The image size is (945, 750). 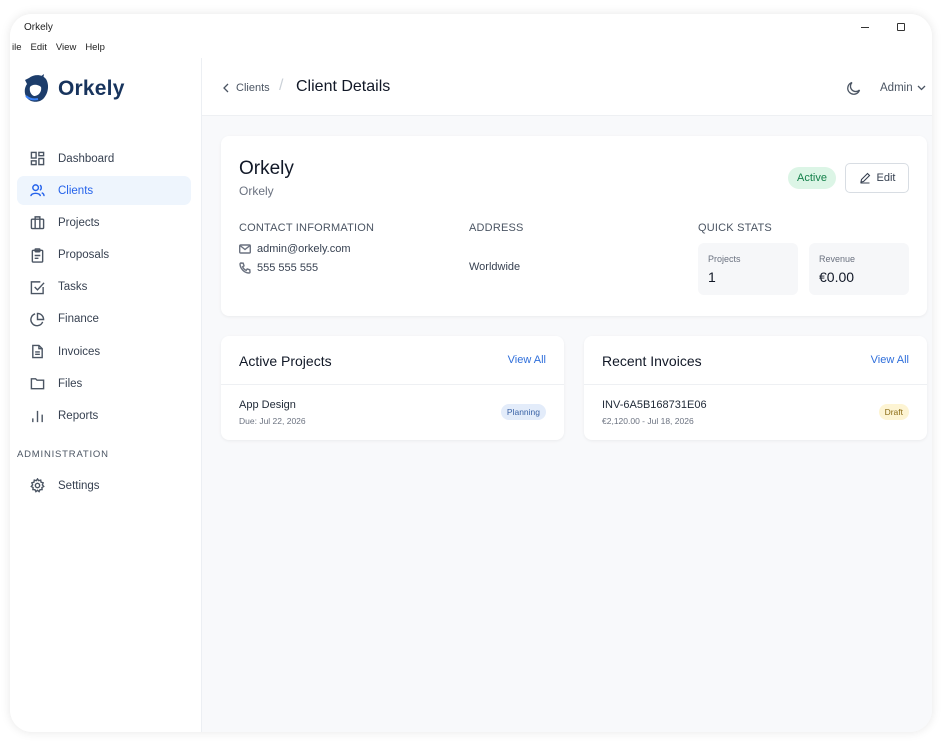 What do you see at coordinates (79, 485) in the screenshot?
I see `sidebar-item-label: Settings` at bounding box center [79, 485].